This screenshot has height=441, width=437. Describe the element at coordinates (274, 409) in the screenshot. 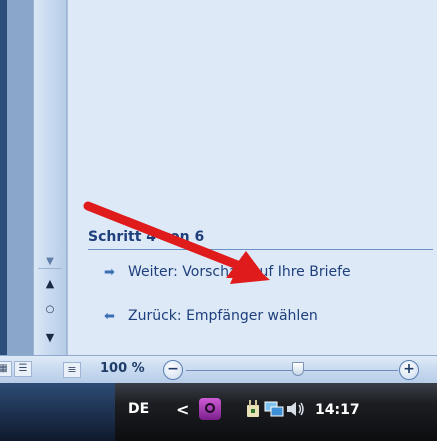

I see `network-icon` at that location.